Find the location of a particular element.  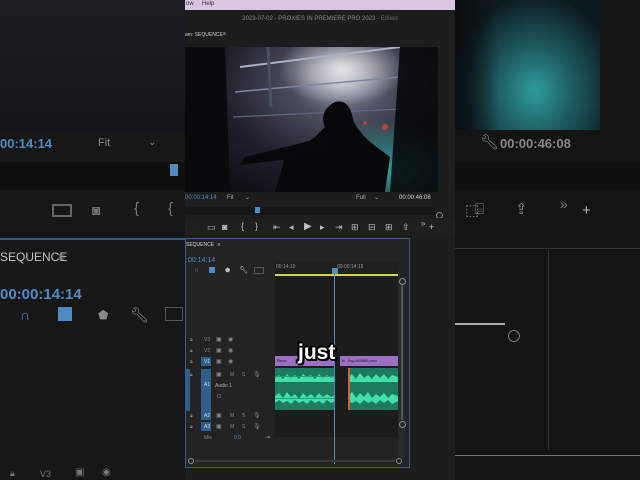

backdrop-track-v3: V3 is located at coordinates (46, 474).